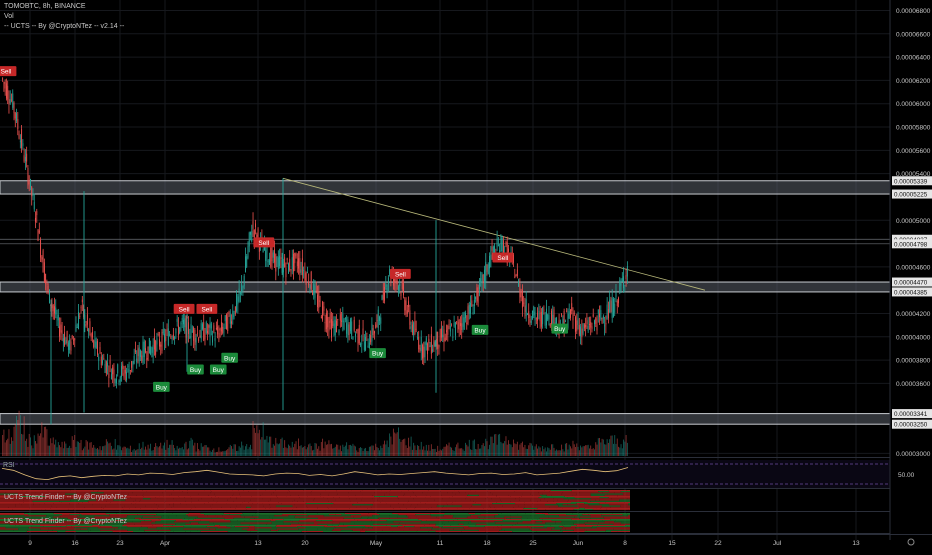 The height and width of the screenshot is (555, 932). What do you see at coordinates (9, 465) in the screenshot?
I see `rsi-label: RSI` at bounding box center [9, 465].